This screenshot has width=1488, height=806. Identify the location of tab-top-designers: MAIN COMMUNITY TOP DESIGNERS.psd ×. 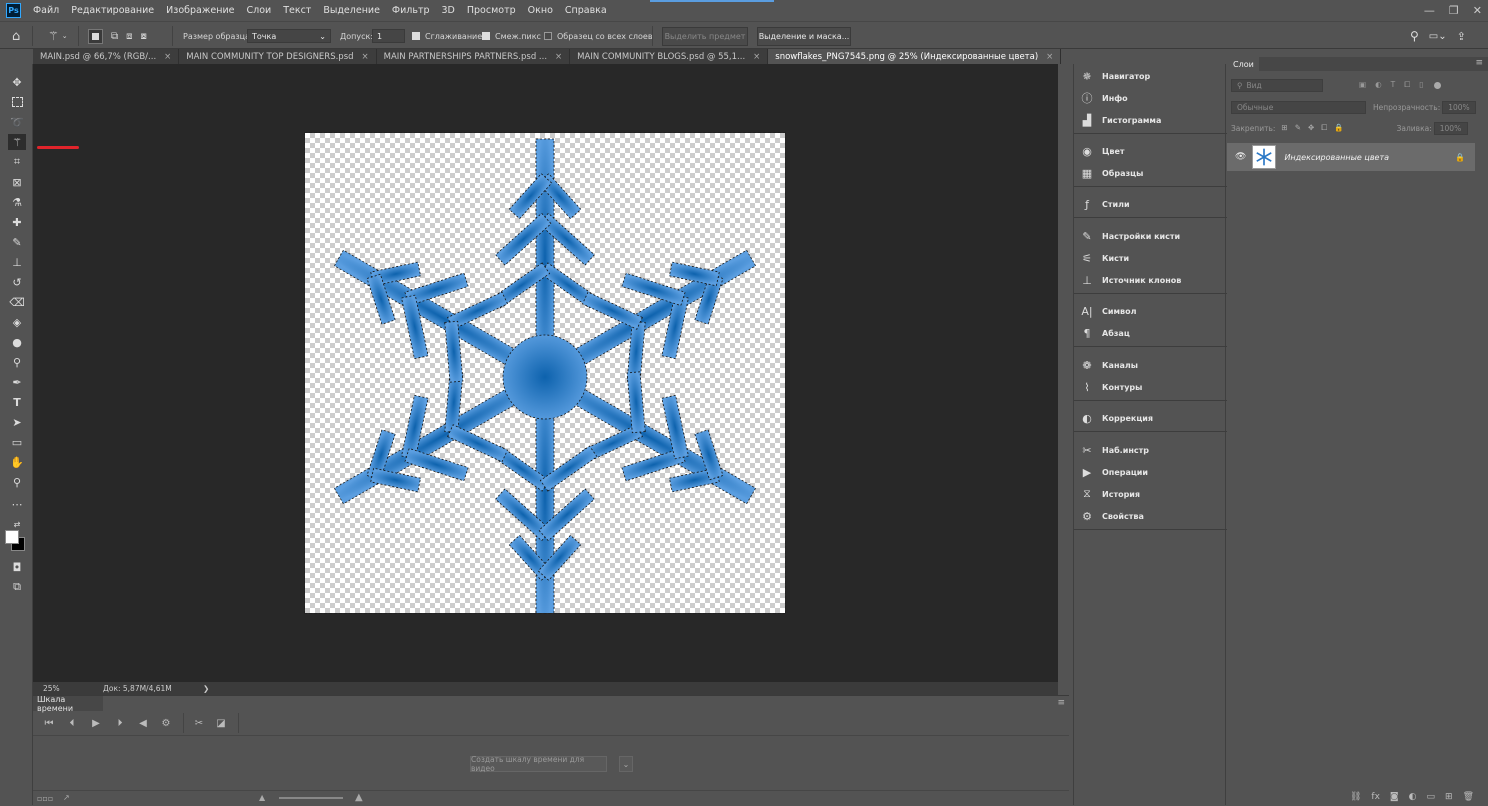
(278, 56).